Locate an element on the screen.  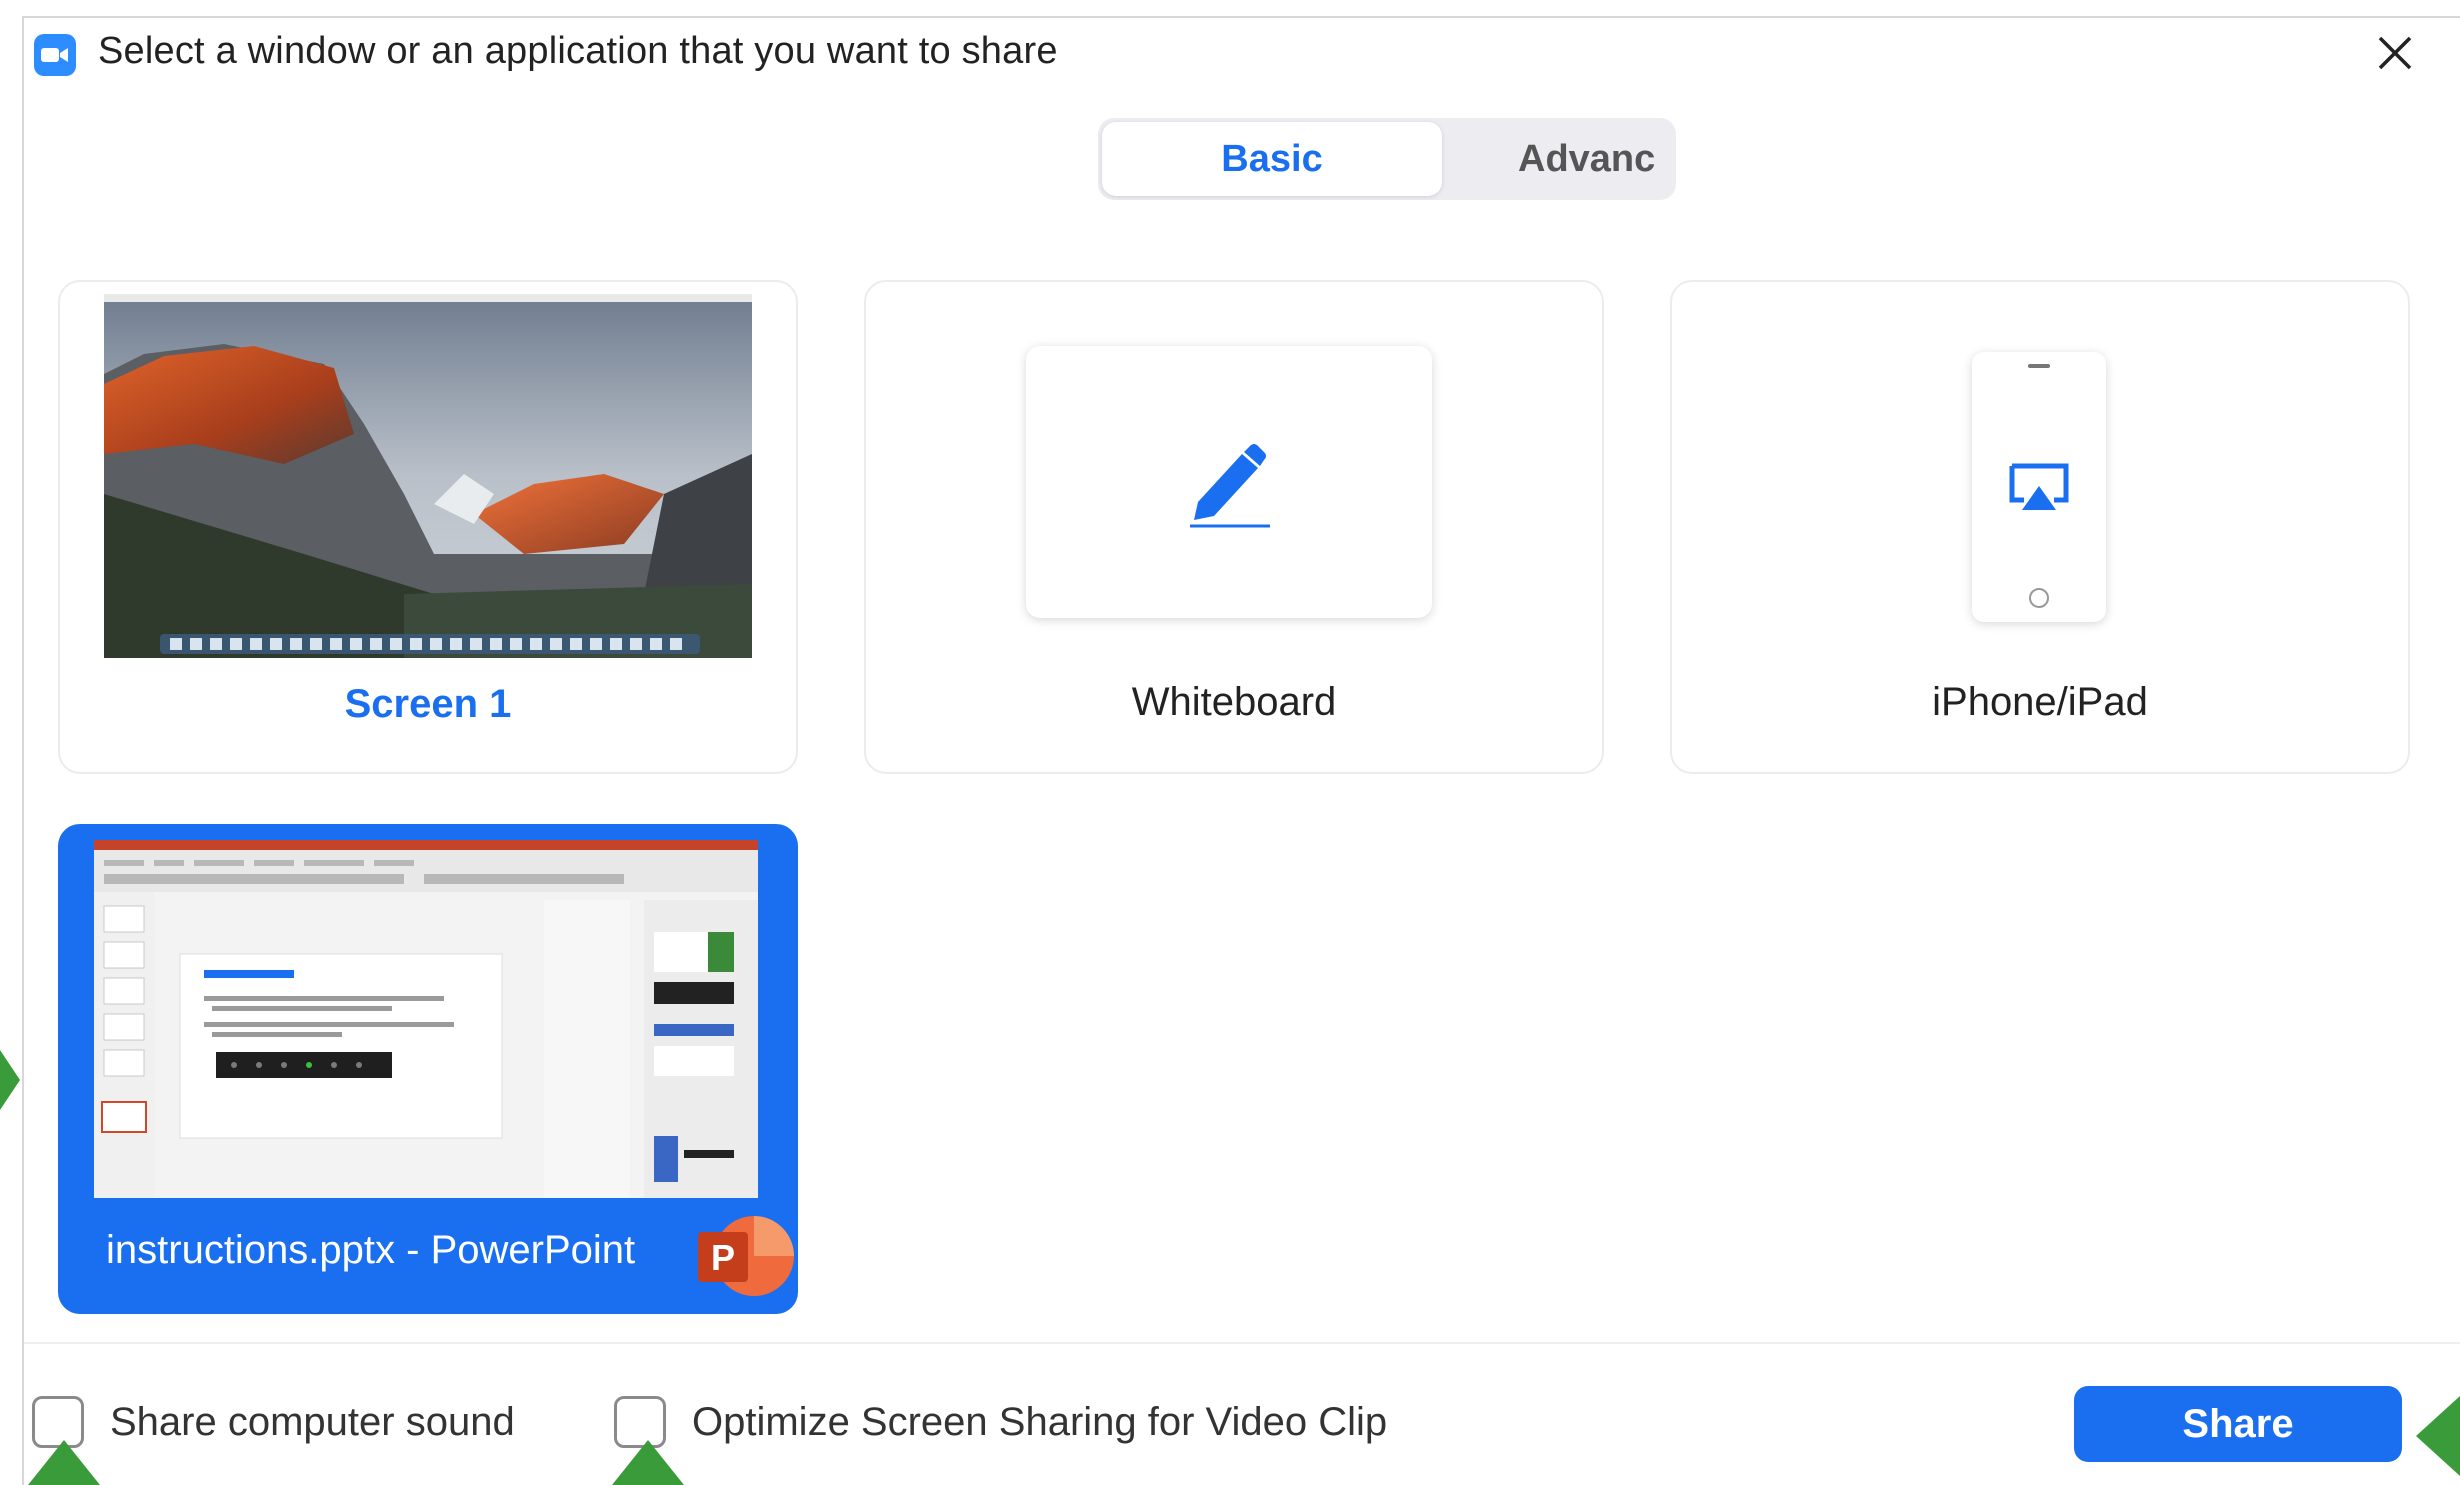
phone-speaker is located at coordinates (2039, 366).